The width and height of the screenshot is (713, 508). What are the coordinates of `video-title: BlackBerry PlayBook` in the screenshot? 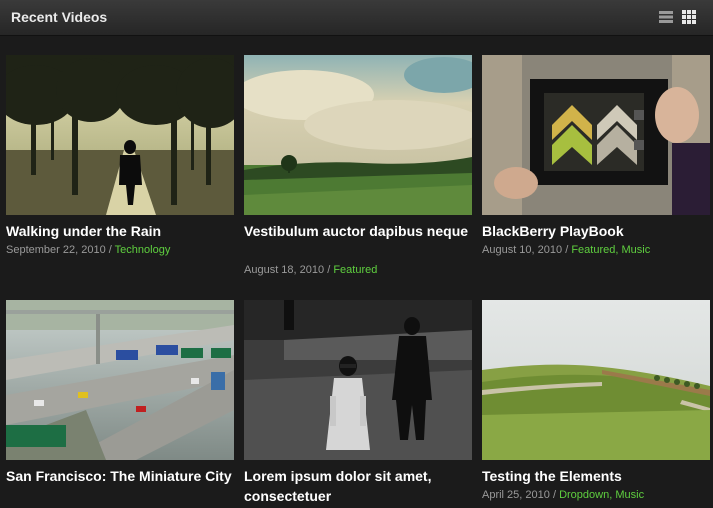 It's located at (596, 231).